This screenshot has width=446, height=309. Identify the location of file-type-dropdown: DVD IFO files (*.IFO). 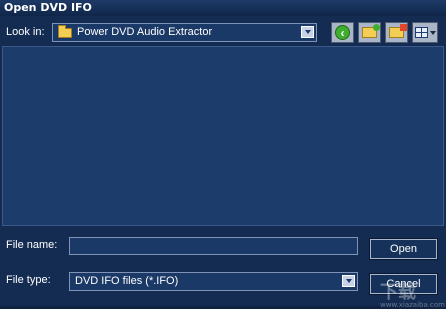
(213, 281).